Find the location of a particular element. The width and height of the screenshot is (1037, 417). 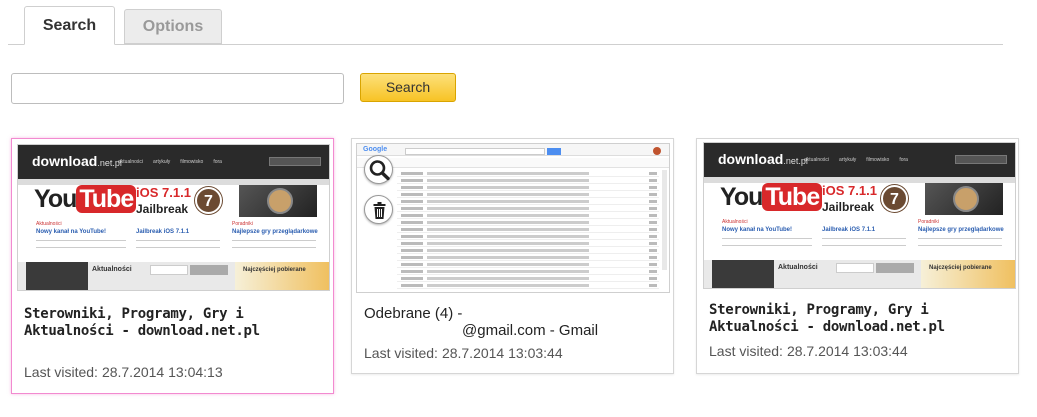

search-icon is located at coordinates (379, 170).